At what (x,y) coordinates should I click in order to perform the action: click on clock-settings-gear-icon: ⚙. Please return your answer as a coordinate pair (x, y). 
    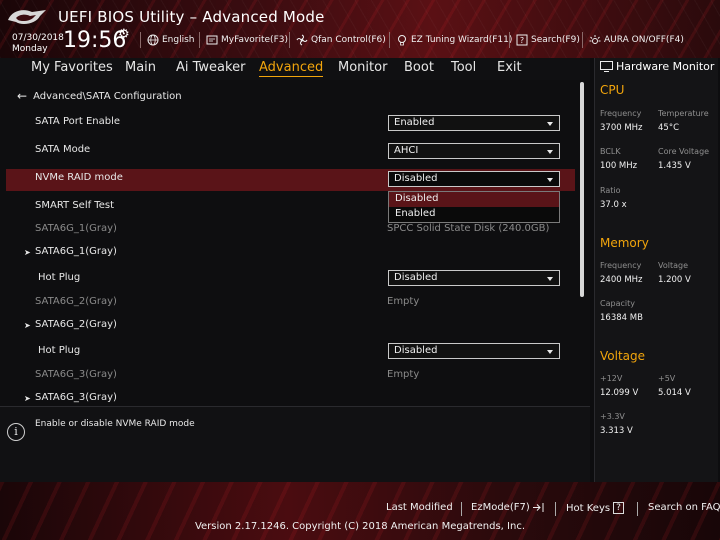
    Looking at the image, I should click on (124, 34).